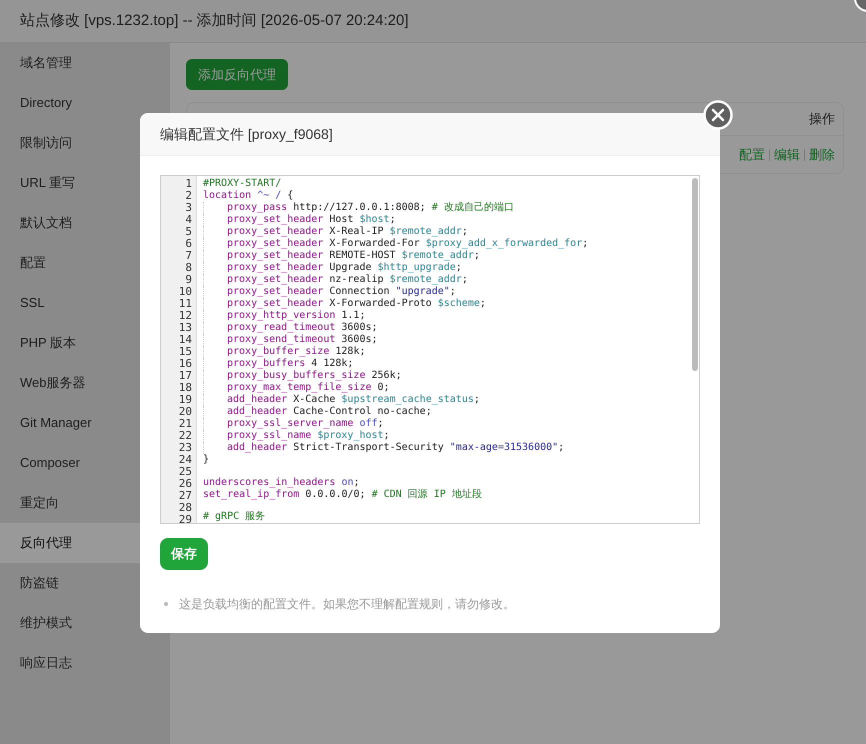 The height and width of the screenshot is (744, 866). I want to click on code-line: proxy_set_header X-Real-IP $remote_addr;, so click(347, 232).